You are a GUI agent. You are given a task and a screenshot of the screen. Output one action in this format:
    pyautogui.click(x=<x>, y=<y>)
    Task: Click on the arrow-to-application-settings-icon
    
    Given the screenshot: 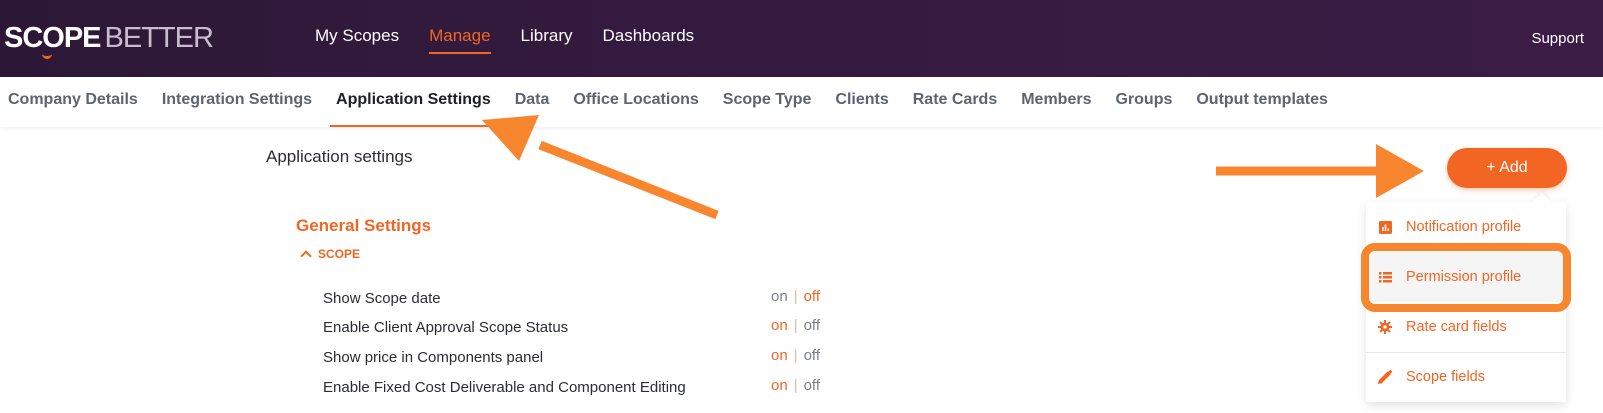 What is the action you would take?
    pyautogui.click(x=600, y=167)
    